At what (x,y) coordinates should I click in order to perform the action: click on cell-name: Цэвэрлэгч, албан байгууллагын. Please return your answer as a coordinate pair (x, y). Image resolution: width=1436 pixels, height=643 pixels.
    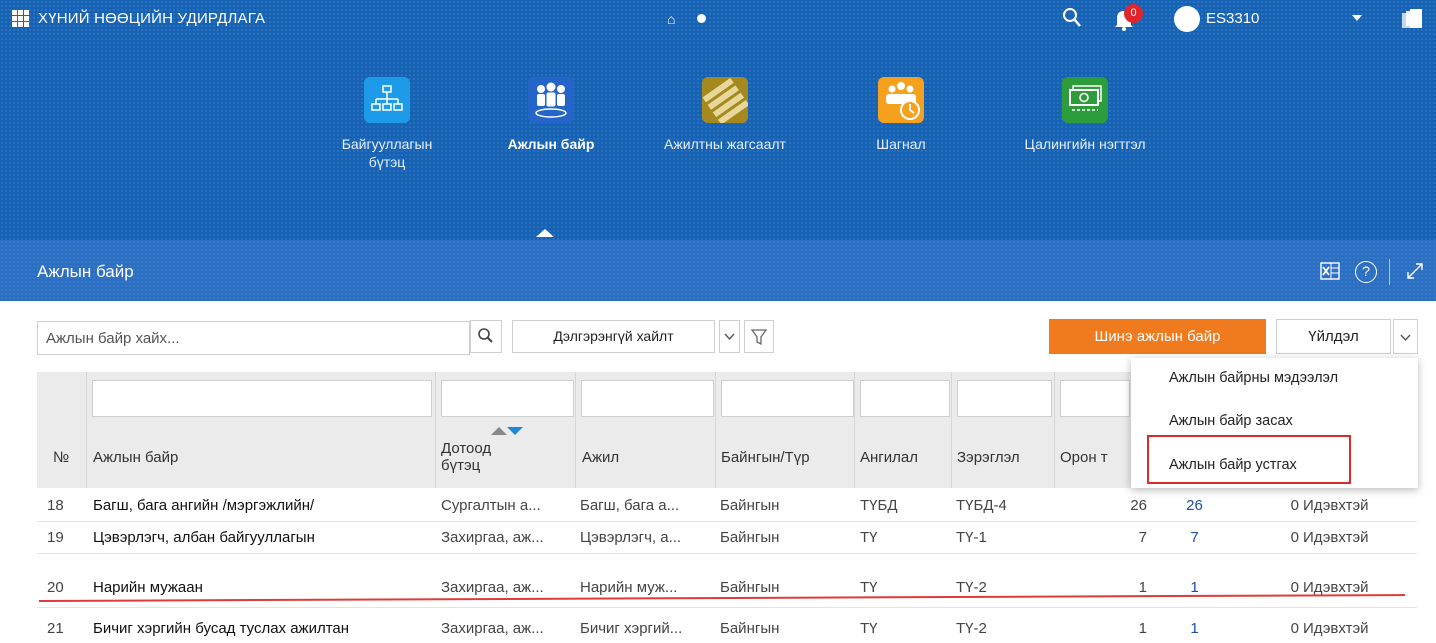
    Looking at the image, I should click on (263, 537).